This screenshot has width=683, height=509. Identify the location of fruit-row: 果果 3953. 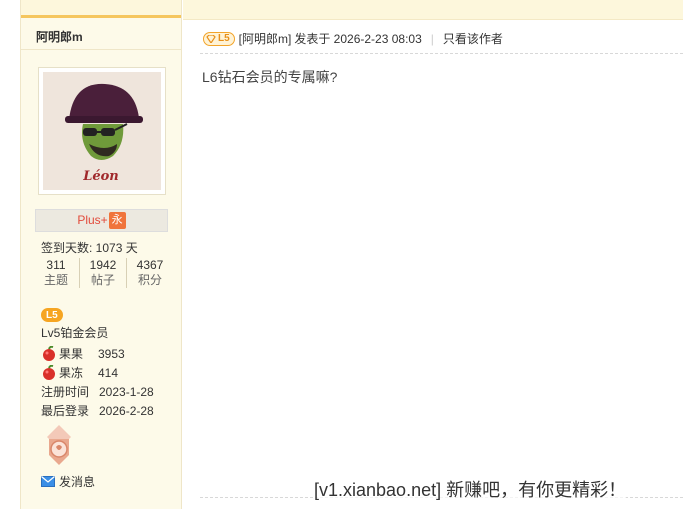
(83, 353).